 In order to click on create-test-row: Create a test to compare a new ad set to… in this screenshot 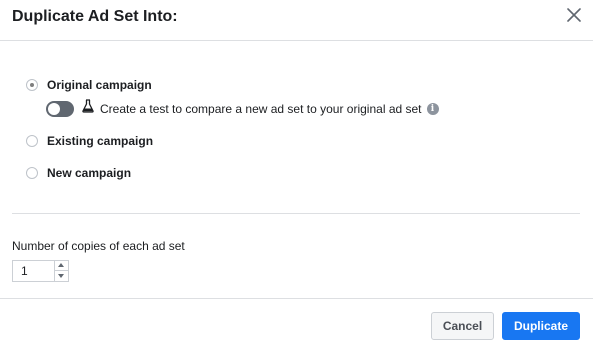, I will do `click(242, 108)`.